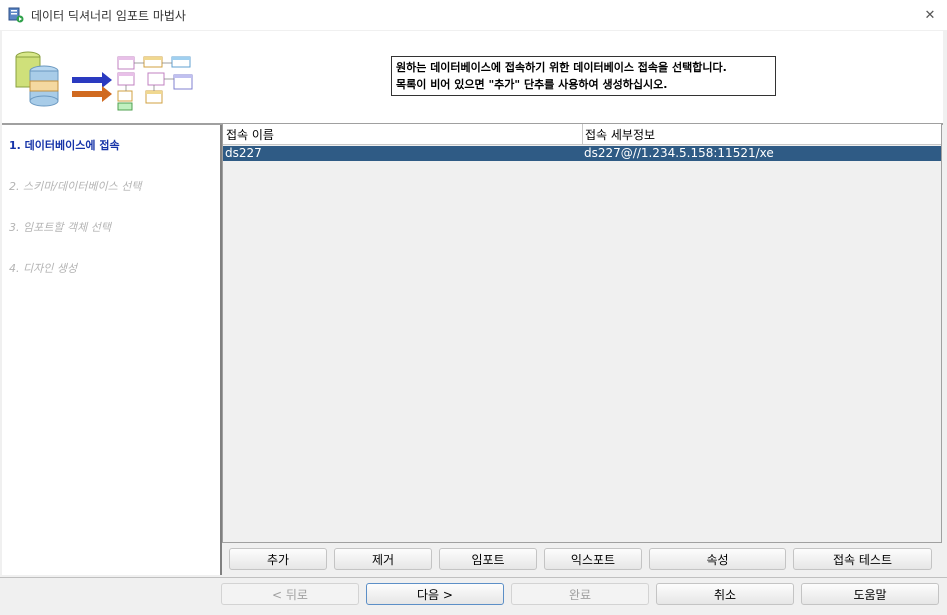 This screenshot has height=615, width=947. I want to click on next-button: 다음 >, so click(435, 594).